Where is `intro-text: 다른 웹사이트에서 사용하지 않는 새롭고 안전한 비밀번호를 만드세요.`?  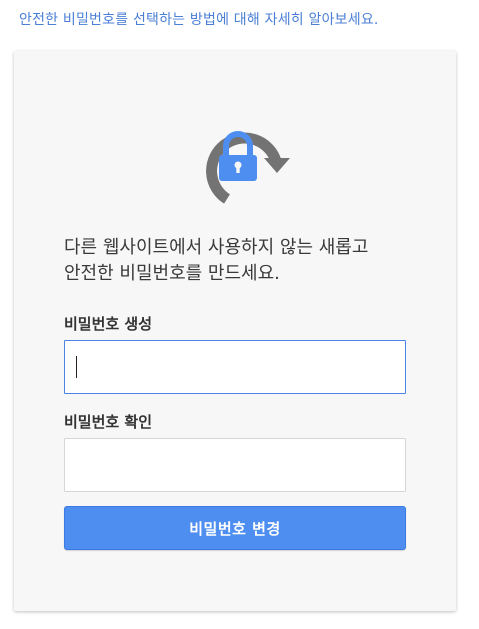
intro-text: 다른 웹사이트에서 사용하지 않는 새롭고 안전한 비밀번호를 만드세요. is located at coordinates (244, 261).